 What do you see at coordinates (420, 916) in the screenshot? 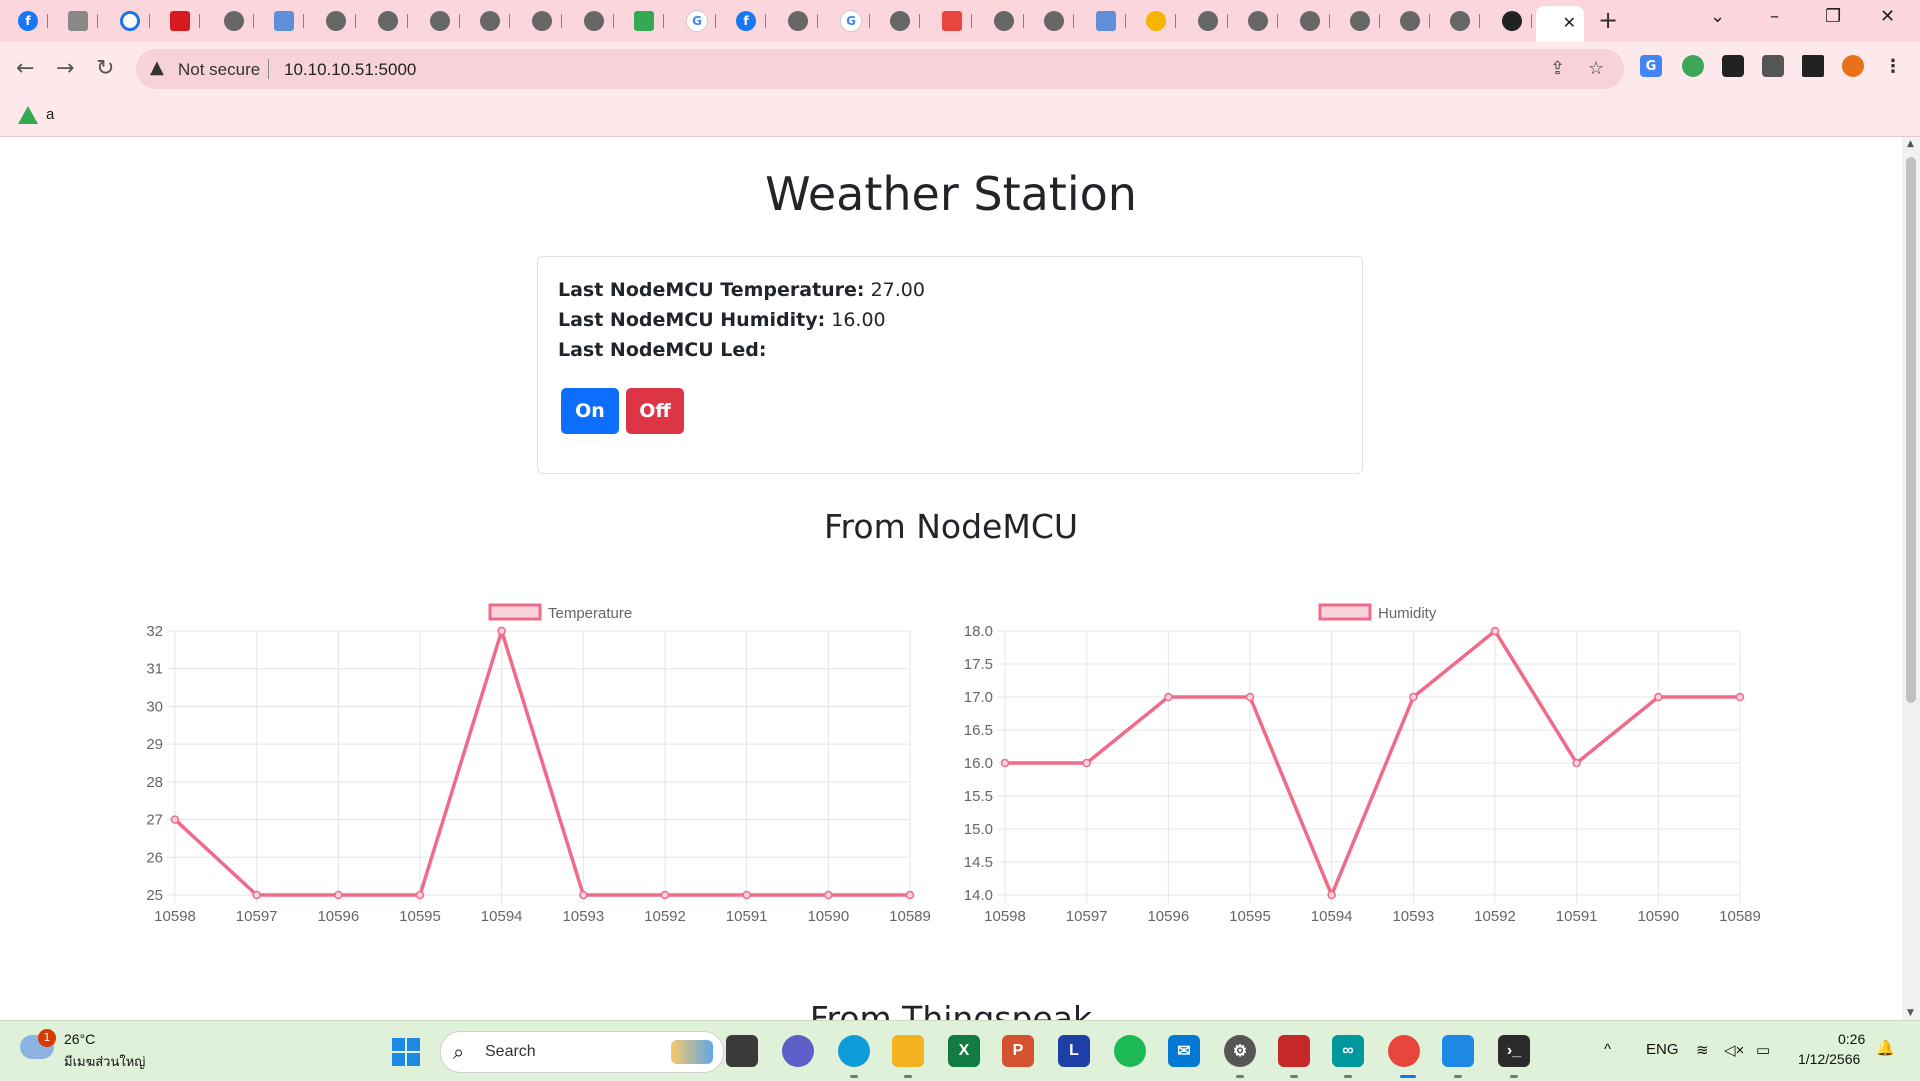
I see `x-tick-label: 10595` at bounding box center [420, 916].